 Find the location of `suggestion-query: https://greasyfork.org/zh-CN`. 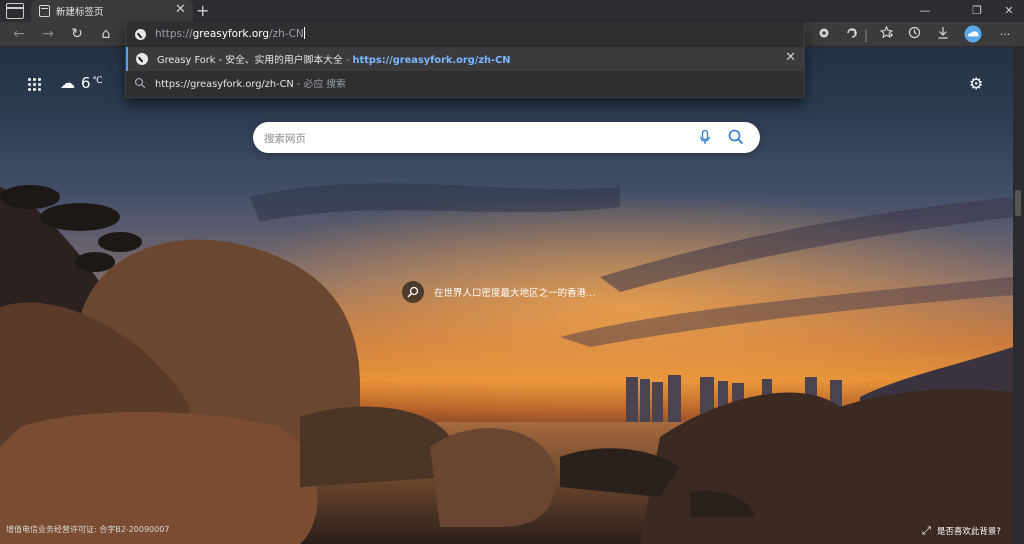

suggestion-query: https://greasyfork.org/zh-CN is located at coordinates (224, 84).